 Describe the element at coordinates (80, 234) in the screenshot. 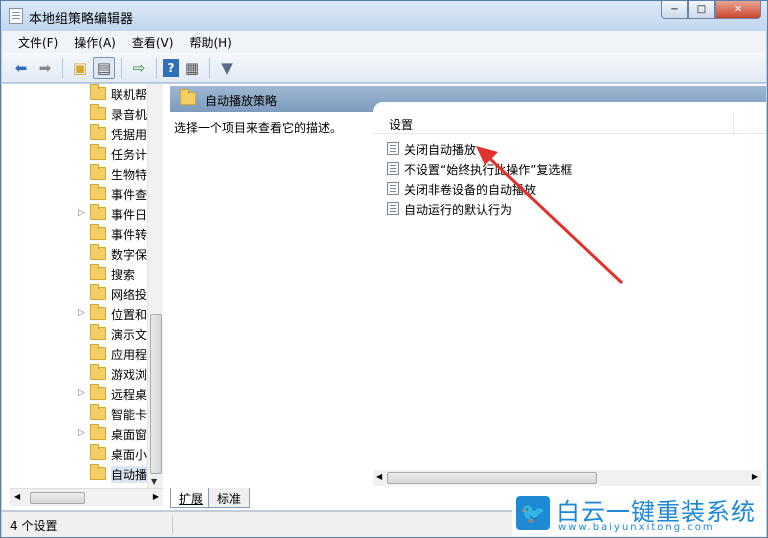

I see `tree-item: 事件转` at that location.